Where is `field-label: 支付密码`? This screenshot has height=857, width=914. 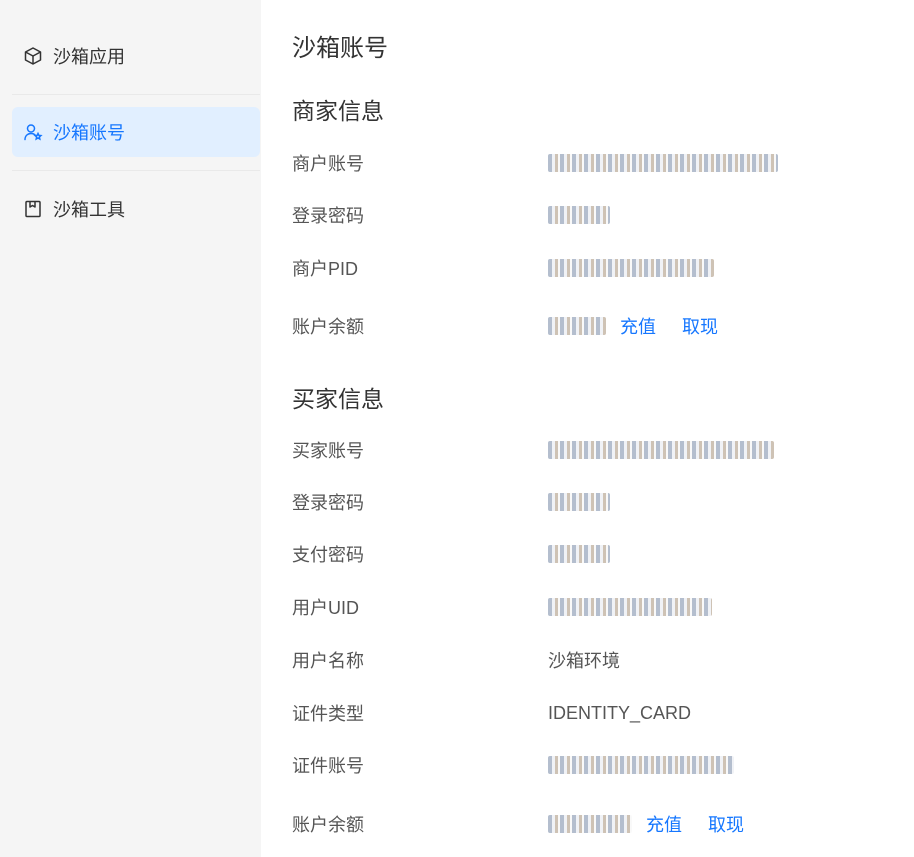
field-label: 支付密码 is located at coordinates (328, 555).